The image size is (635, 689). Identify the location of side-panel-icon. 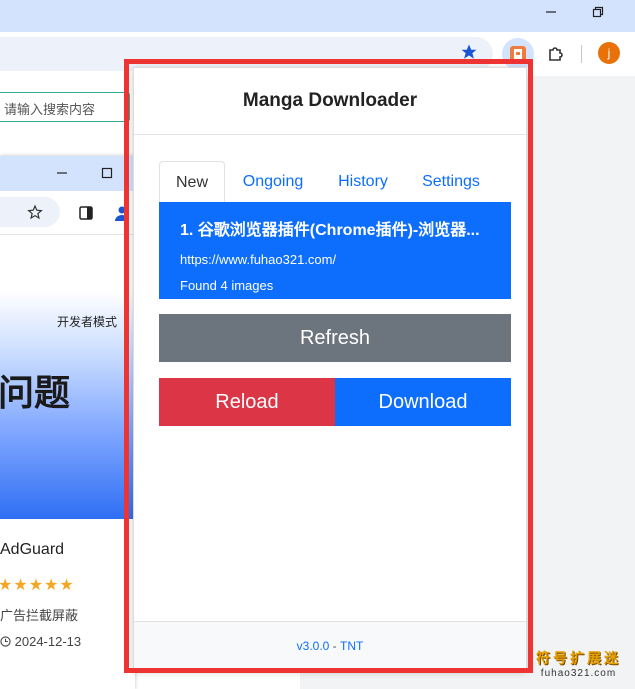
(86, 213).